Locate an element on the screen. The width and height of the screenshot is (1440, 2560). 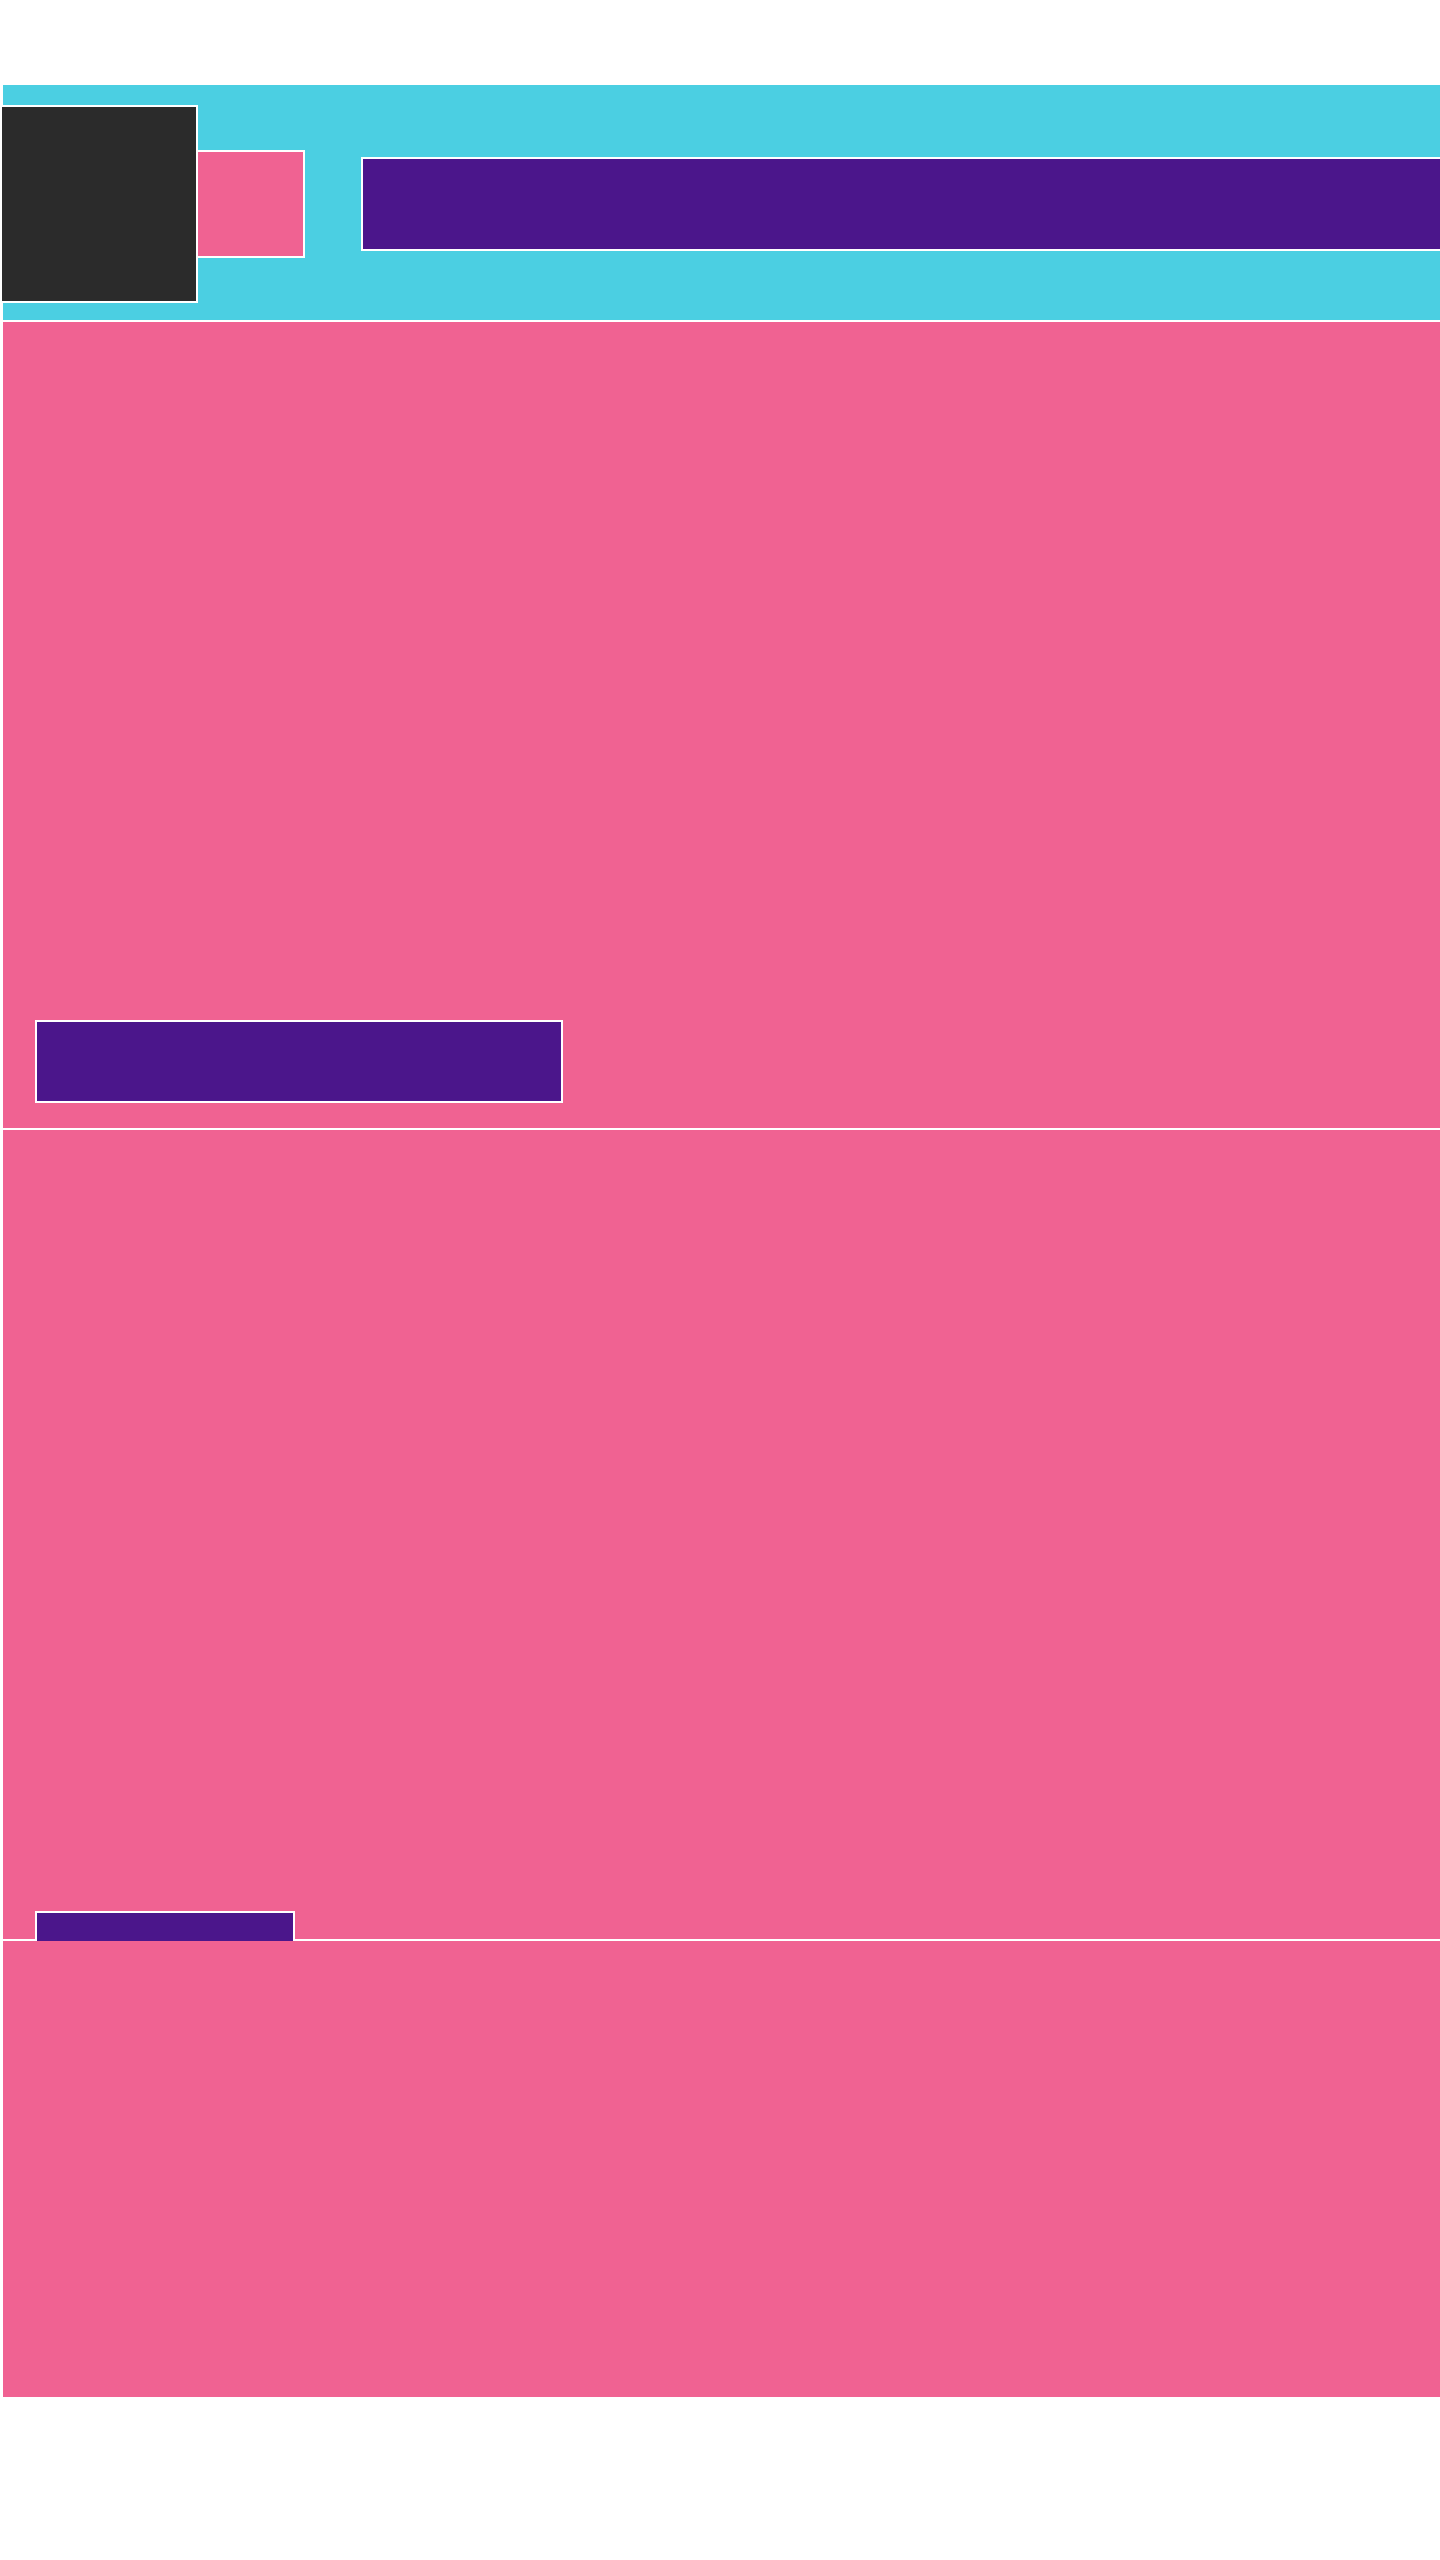
site-header is located at coordinates (720, 203).